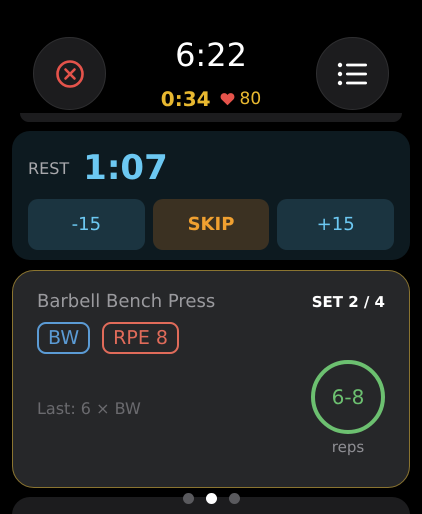 The width and height of the screenshot is (422, 514). What do you see at coordinates (348, 447) in the screenshot?
I see `reps-label: reps` at bounding box center [348, 447].